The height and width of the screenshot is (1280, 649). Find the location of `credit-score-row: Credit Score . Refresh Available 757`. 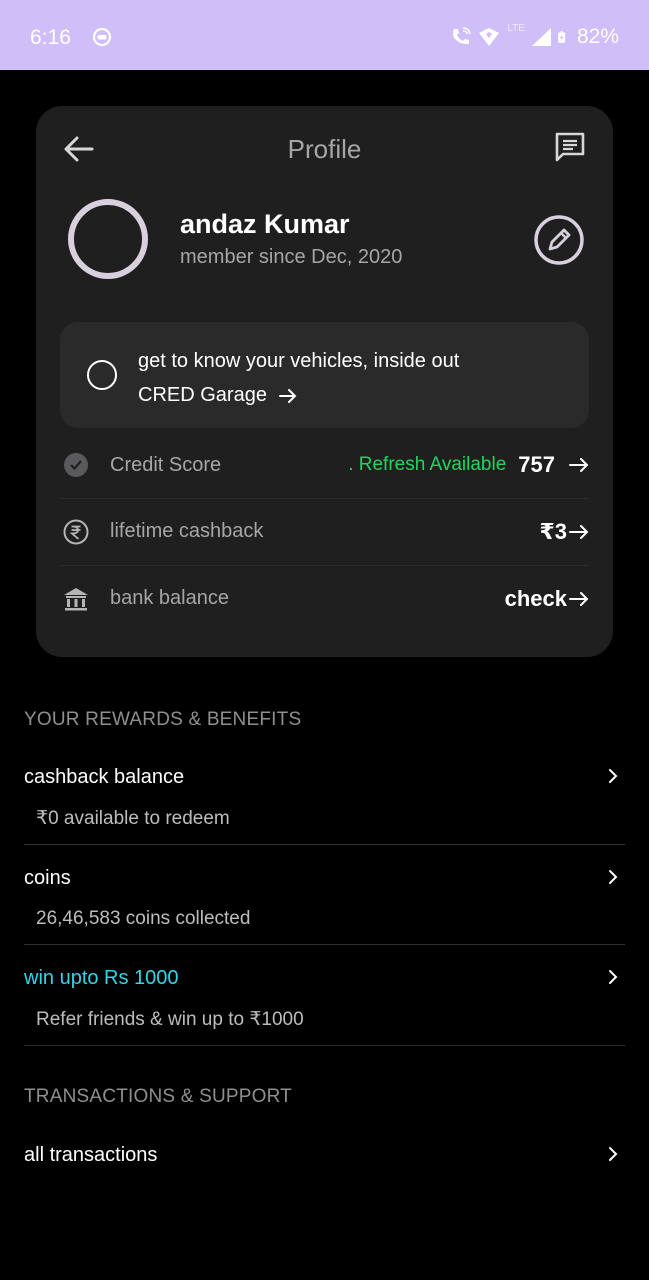

credit-score-row: Credit Score . Refresh Available 757 is located at coordinates (324, 465).